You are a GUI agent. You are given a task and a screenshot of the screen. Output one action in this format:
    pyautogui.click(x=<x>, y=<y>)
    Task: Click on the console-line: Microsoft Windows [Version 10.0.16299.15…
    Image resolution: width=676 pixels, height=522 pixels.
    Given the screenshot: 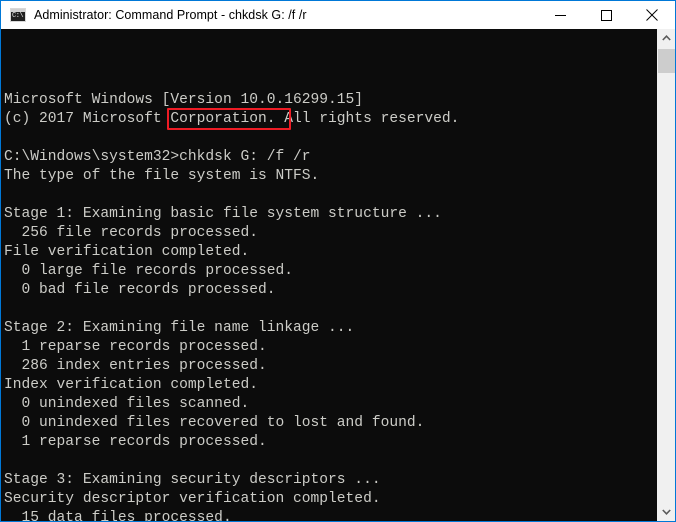 What is the action you would take?
    pyautogui.click(x=184, y=100)
    